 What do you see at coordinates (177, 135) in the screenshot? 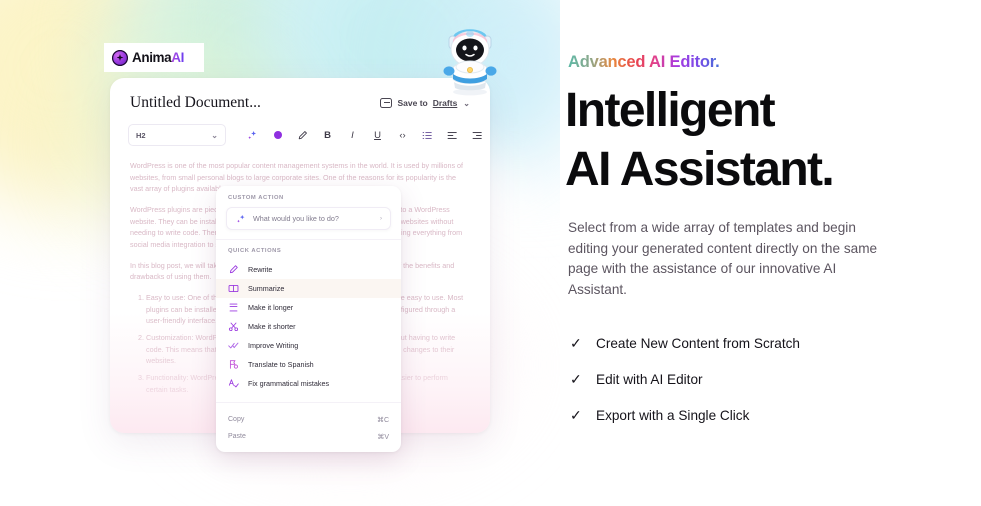
I see `block-style-select: H2 ⌄` at bounding box center [177, 135].